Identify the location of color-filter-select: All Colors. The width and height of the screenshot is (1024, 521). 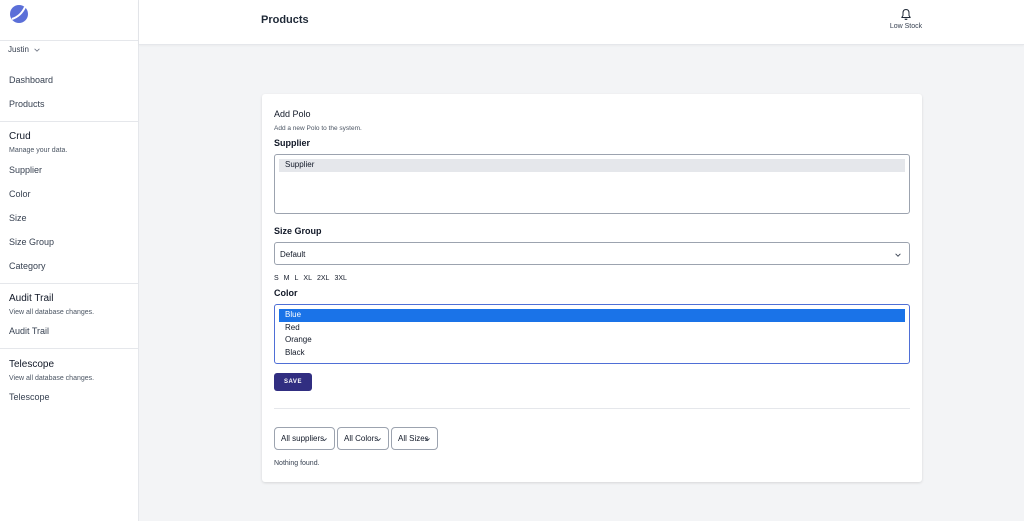
(363, 438).